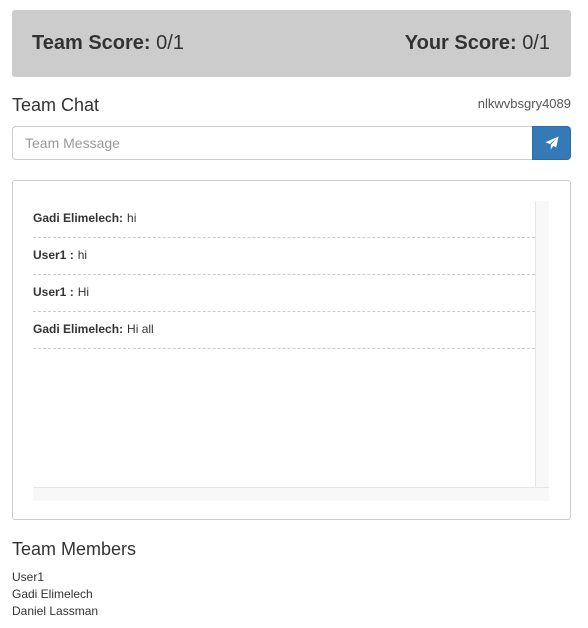 The height and width of the screenshot is (628, 588). Describe the element at coordinates (56, 105) in the screenshot. I see `team-chat-title: Team Chat` at that location.